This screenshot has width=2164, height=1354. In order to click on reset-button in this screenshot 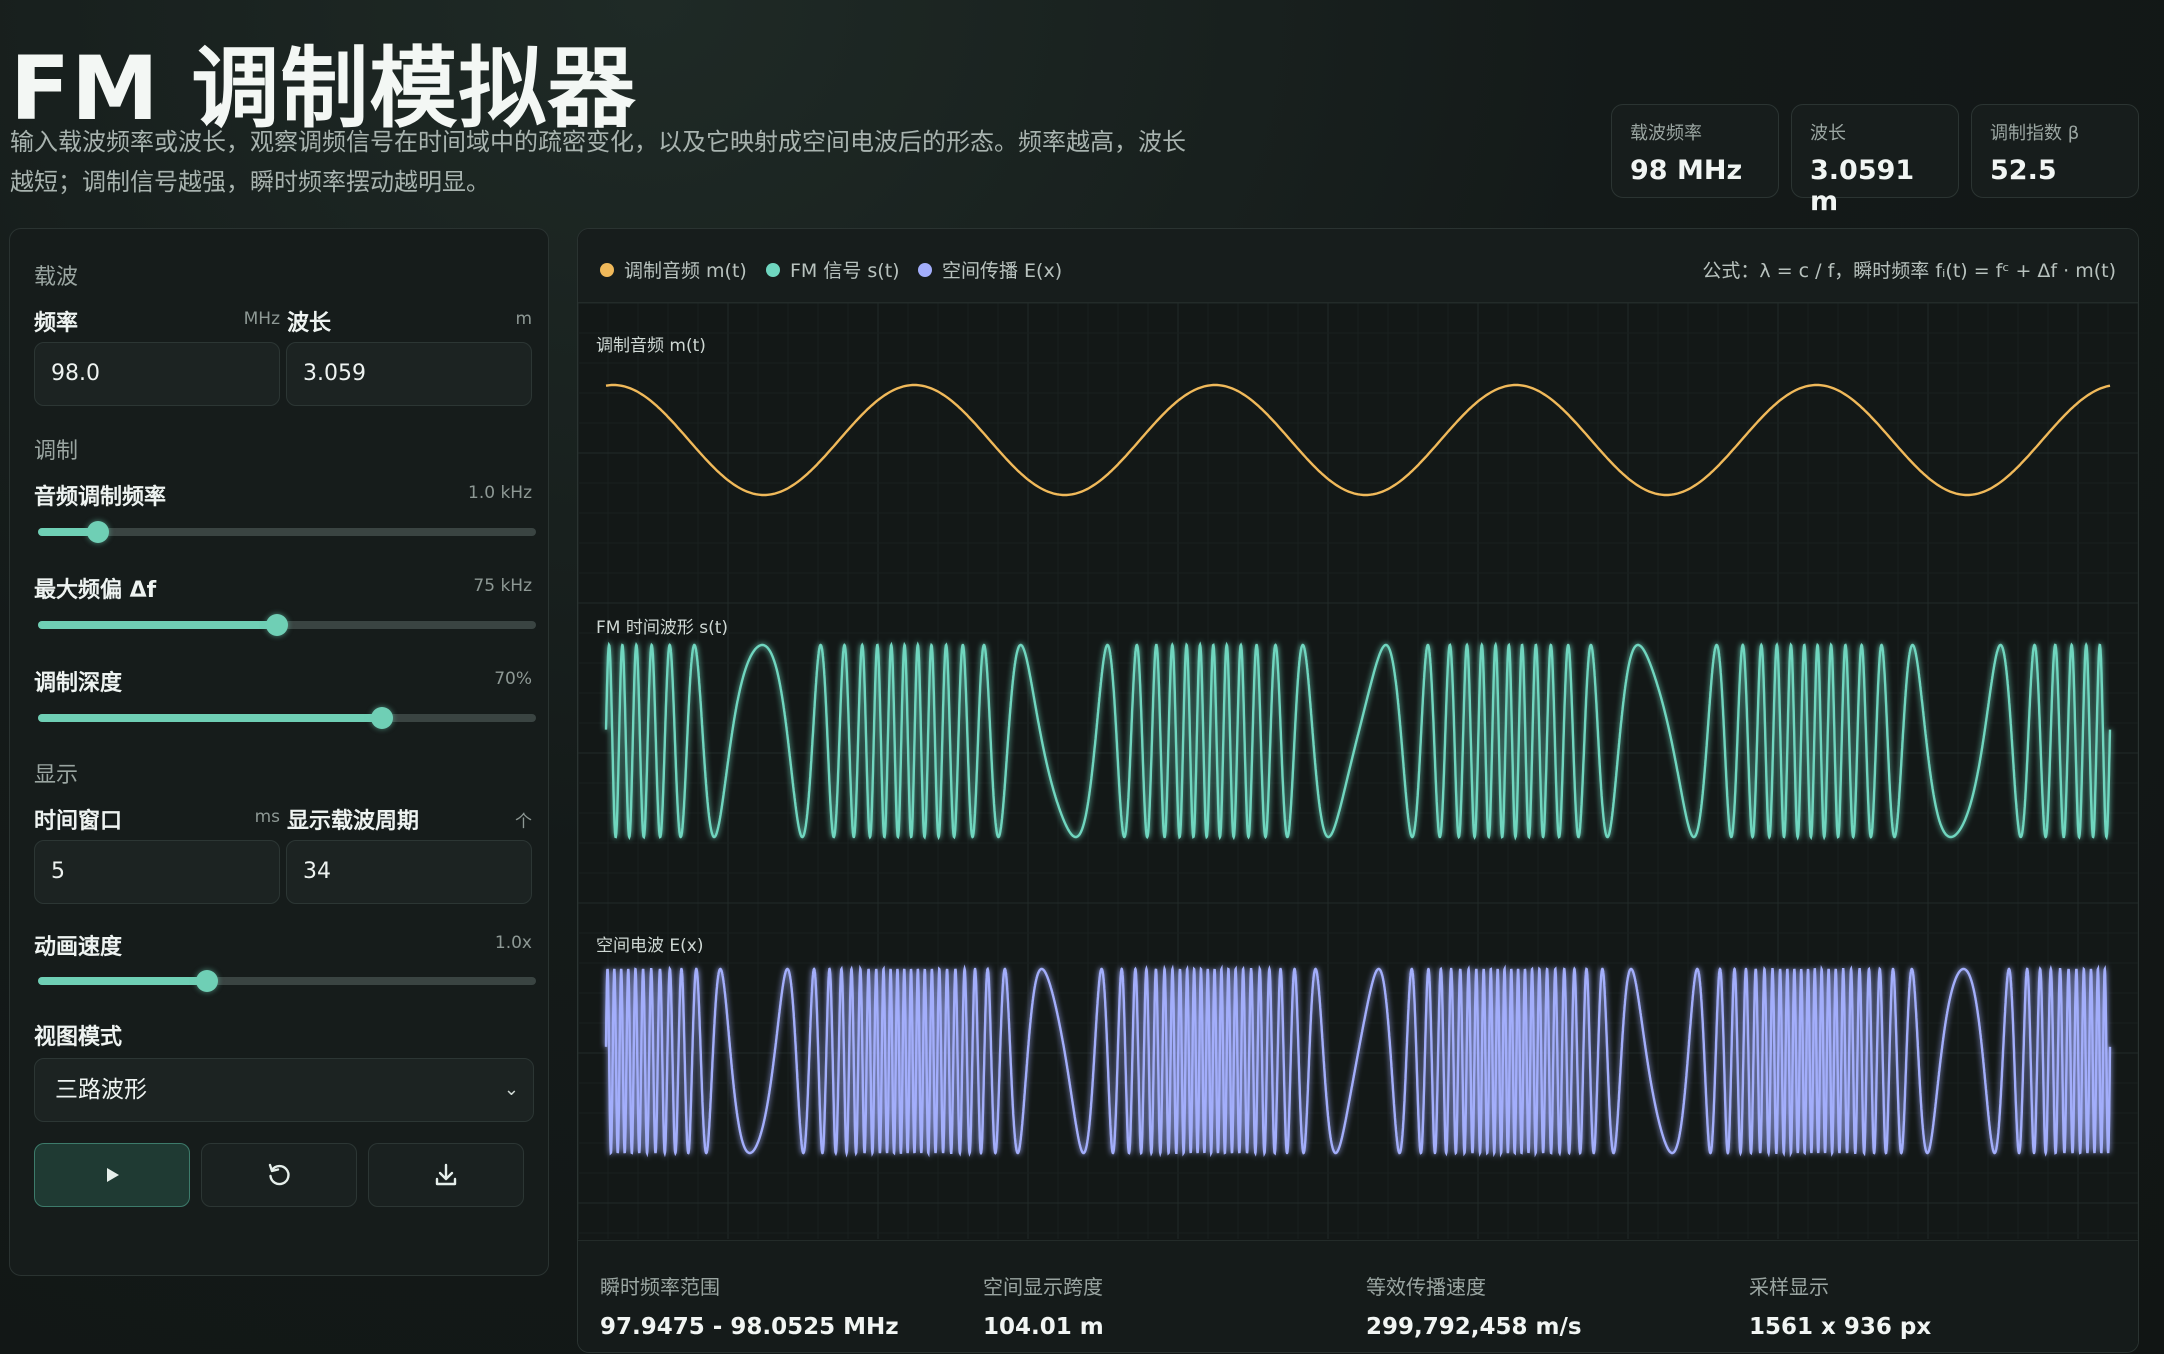, I will do `click(279, 1175)`.